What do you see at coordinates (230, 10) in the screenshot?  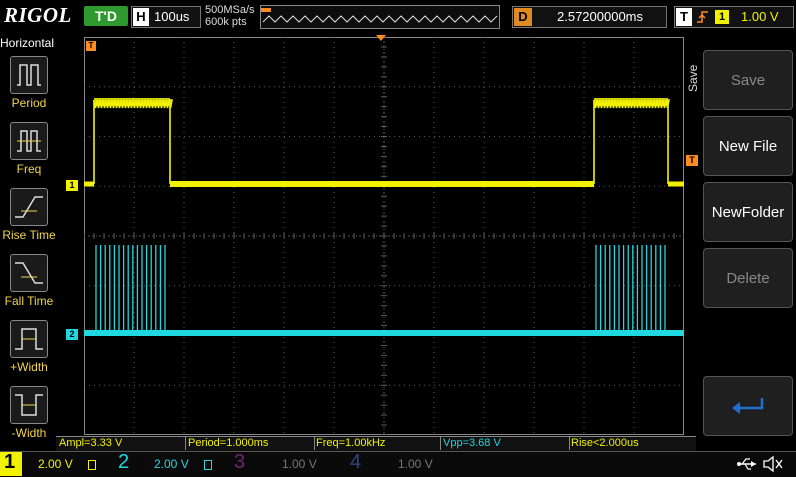 I see `sample-rate: 500MSa/s` at bounding box center [230, 10].